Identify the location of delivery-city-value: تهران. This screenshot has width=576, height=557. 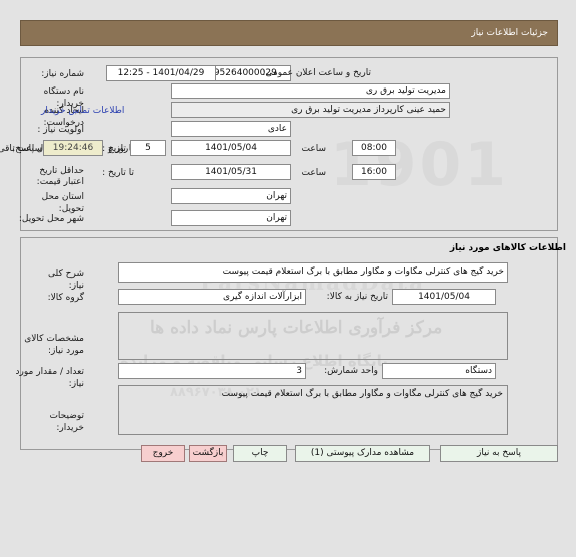
(231, 218).